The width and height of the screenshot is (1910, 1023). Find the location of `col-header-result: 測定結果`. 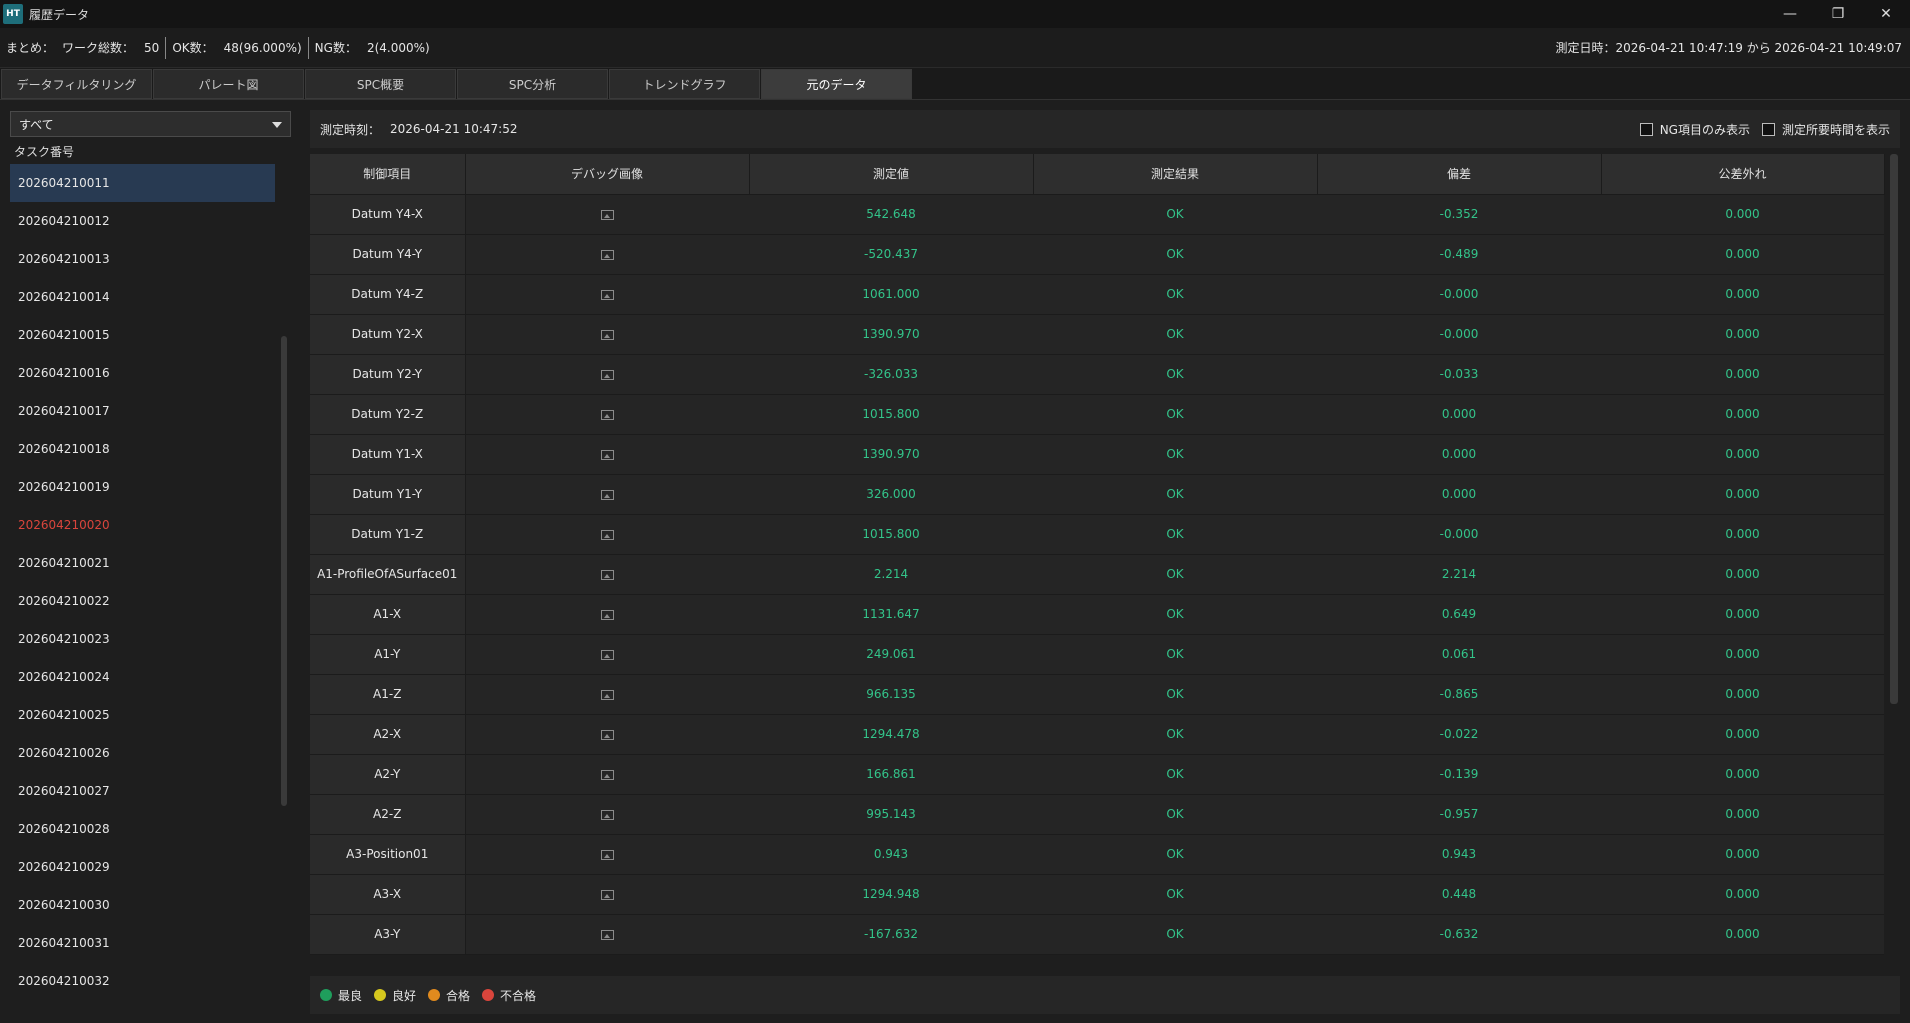

col-header-result: 測定結果 is located at coordinates (1175, 174).